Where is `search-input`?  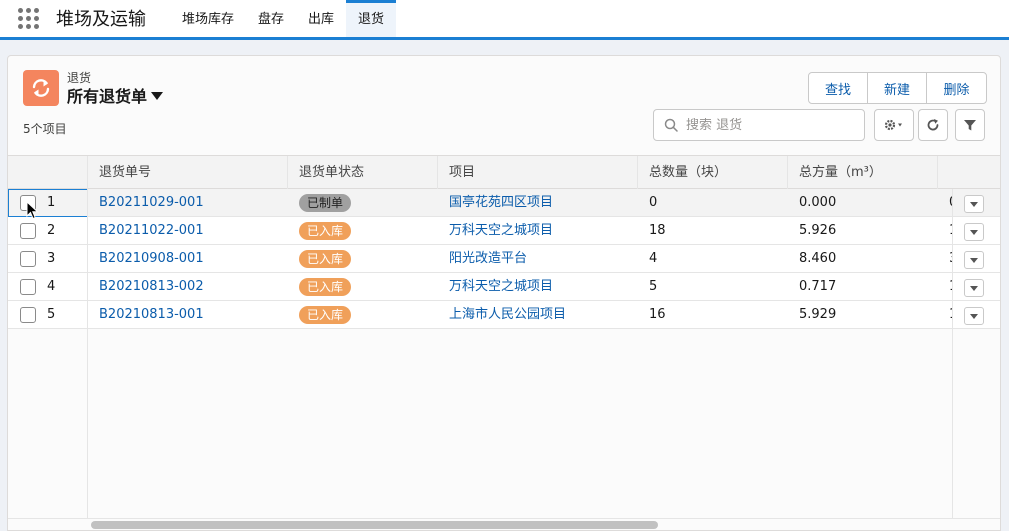 search-input is located at coordinates (771, 125).